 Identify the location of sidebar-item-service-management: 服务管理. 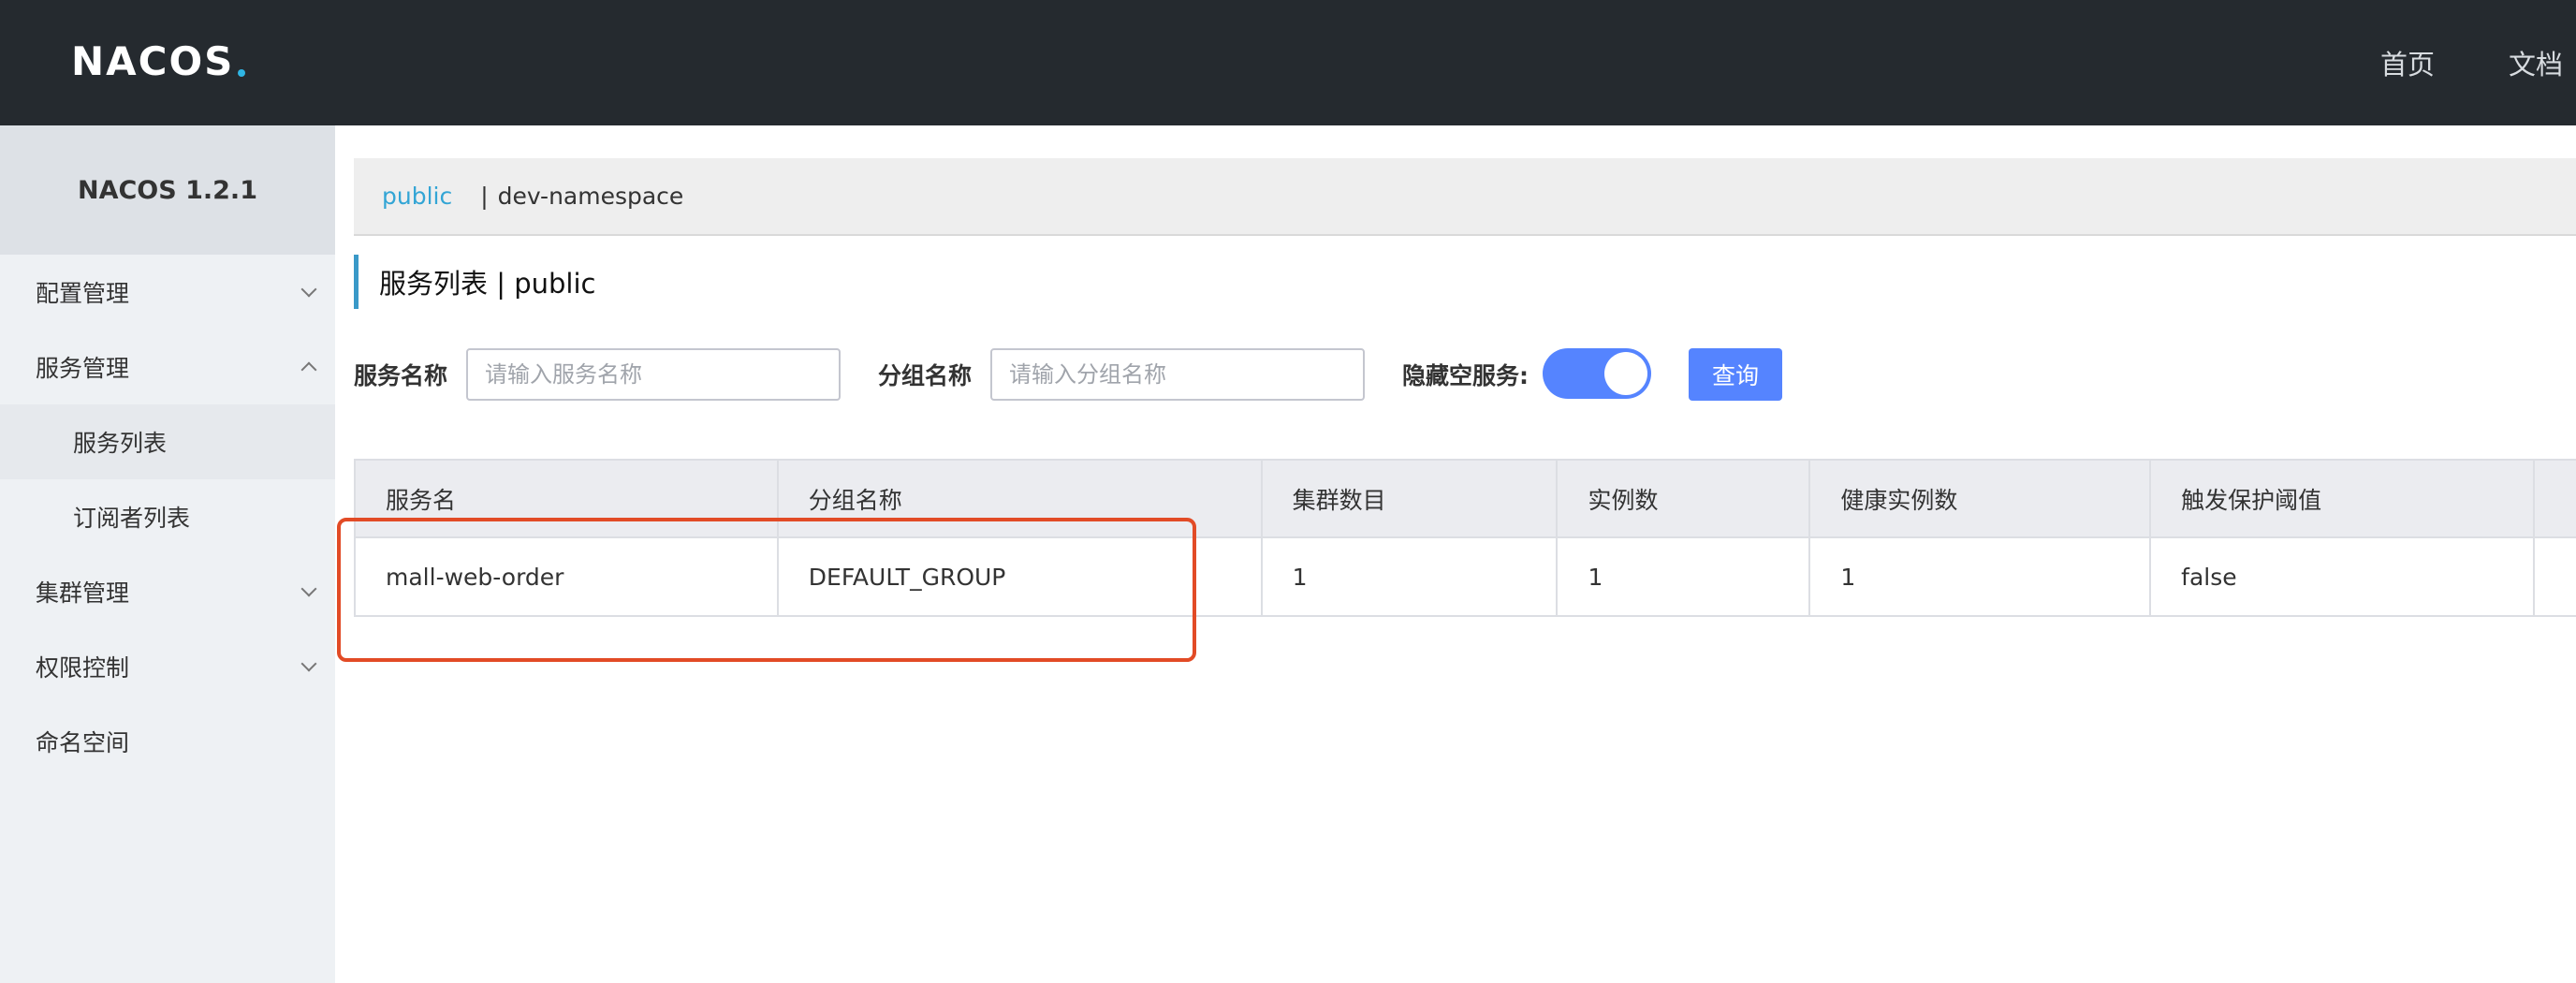
(167, 367).